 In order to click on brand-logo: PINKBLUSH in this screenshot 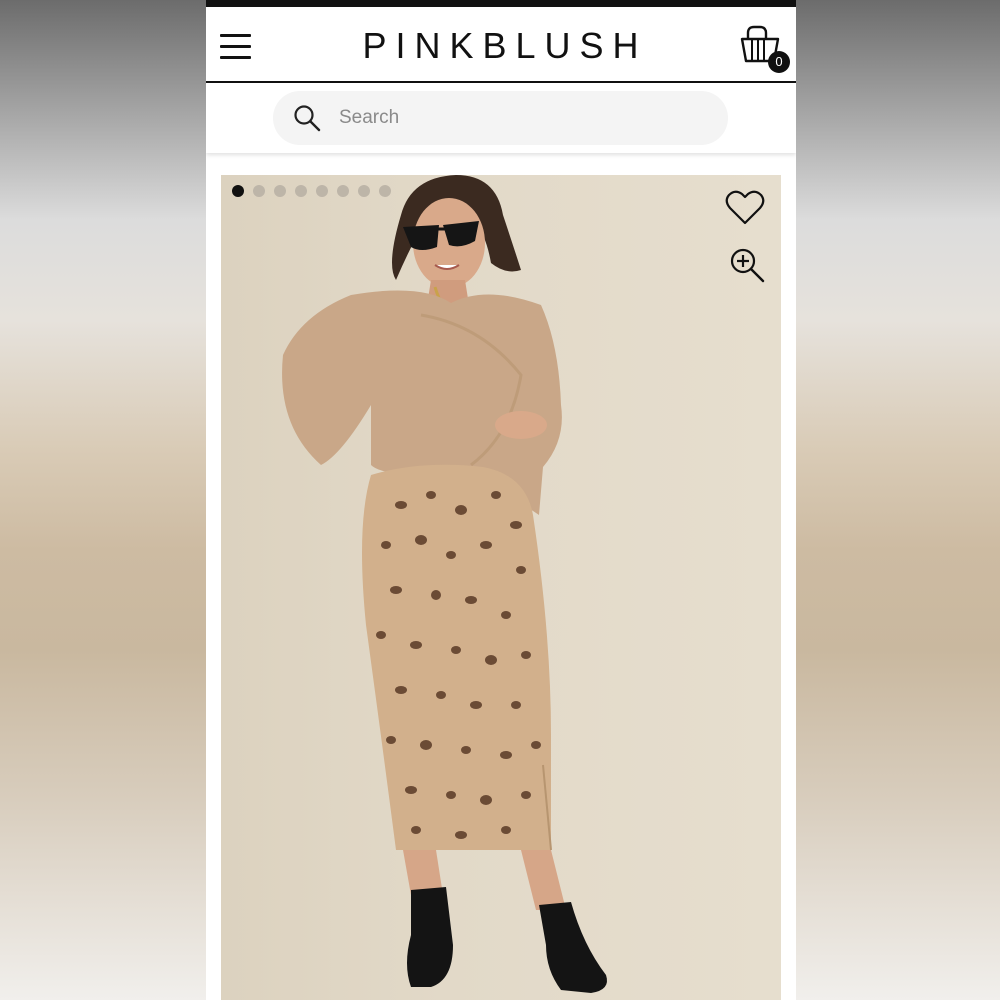, I will do `click(501, 46)`.